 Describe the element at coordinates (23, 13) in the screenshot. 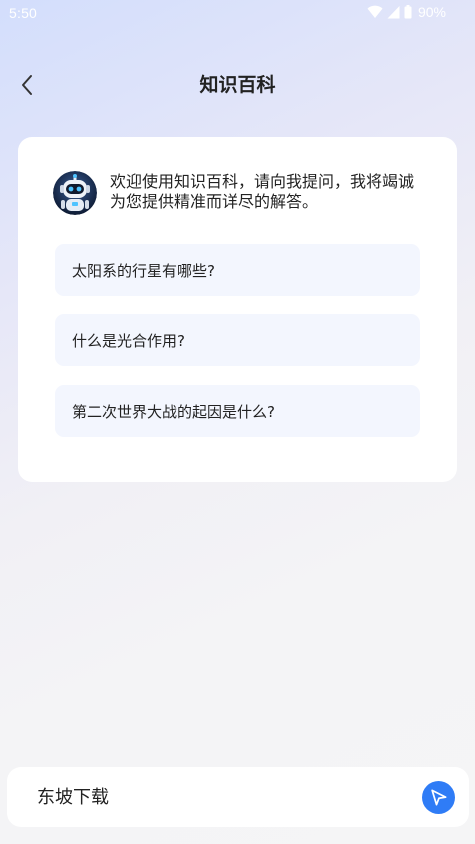

I see `status-time: 5:50` at that location.